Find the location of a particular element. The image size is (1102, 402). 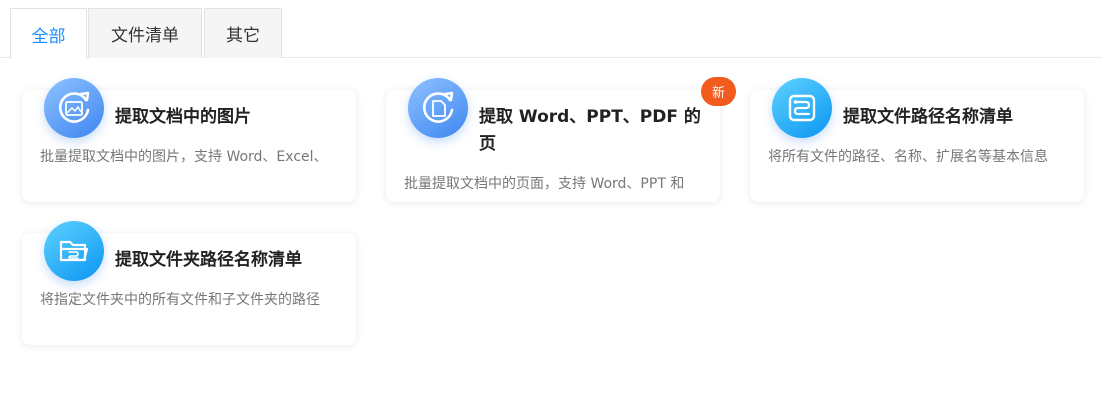

file-path-list-icon is located at coordinates (802, 108).